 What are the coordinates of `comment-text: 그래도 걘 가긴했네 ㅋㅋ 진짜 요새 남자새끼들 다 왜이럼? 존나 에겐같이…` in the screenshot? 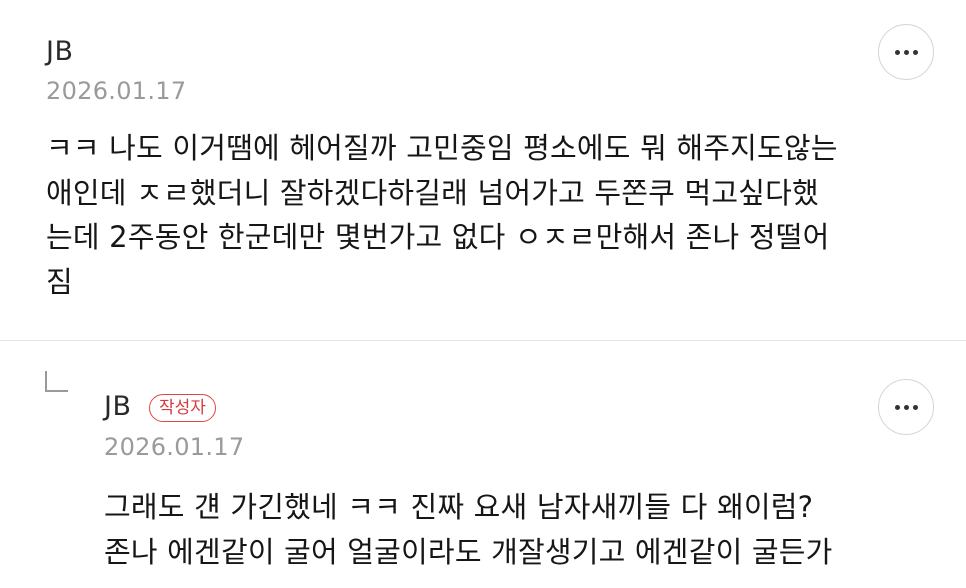 It's located at (468, 529).